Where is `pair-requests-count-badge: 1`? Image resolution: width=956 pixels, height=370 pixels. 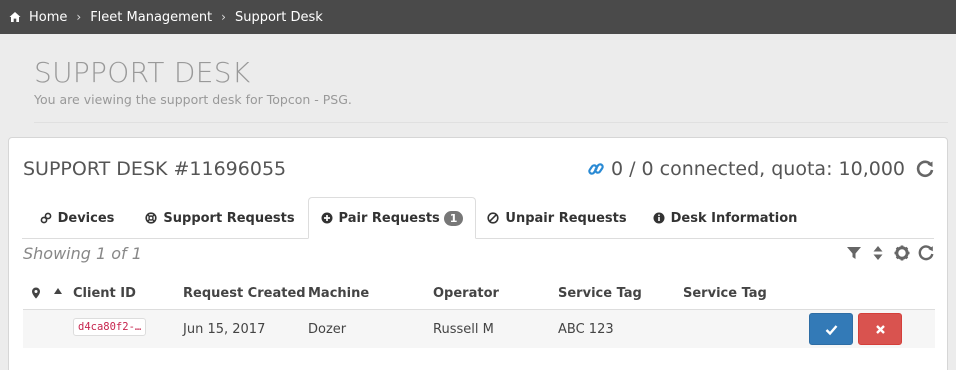 pair-requests-count-badge: 1 is located at coordinates (453, 218).